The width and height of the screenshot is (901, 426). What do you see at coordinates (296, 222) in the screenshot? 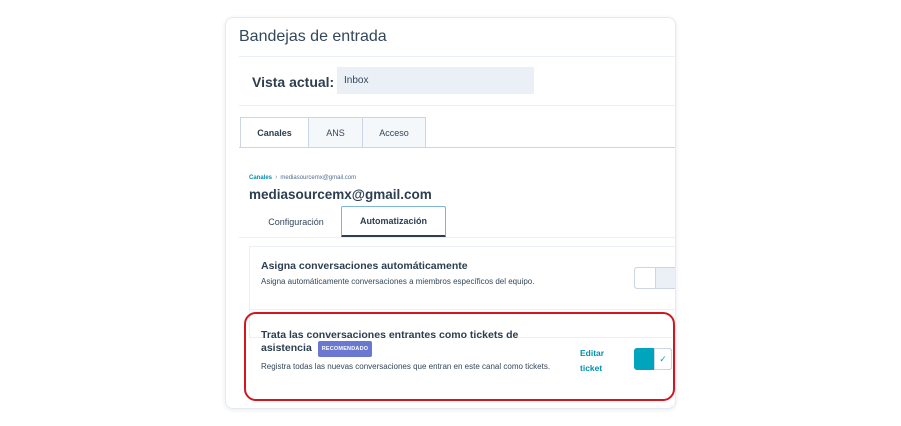
I see `subtab-configuracion: Configuración` at bounding box center [296, 222].